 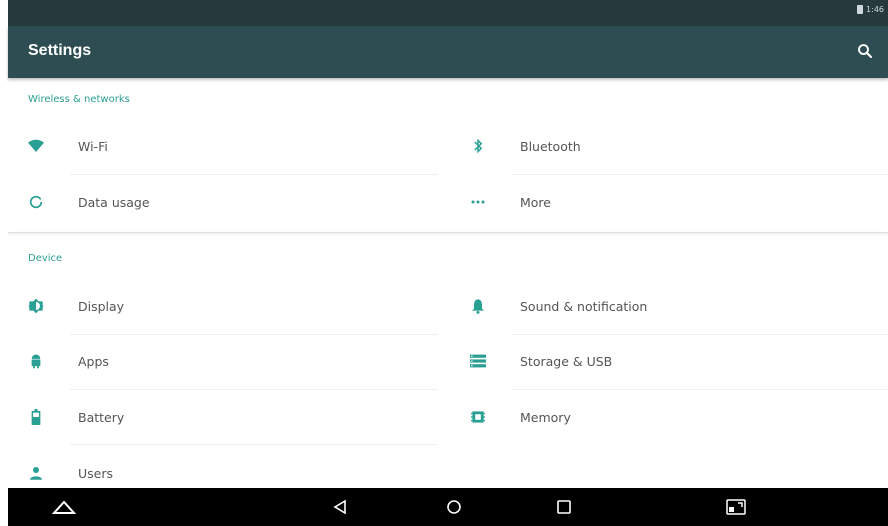 What do you see at coordinates (545, 417) in the screenshot?
I see `setting-label: Memory` at bounding box center [545, 417].